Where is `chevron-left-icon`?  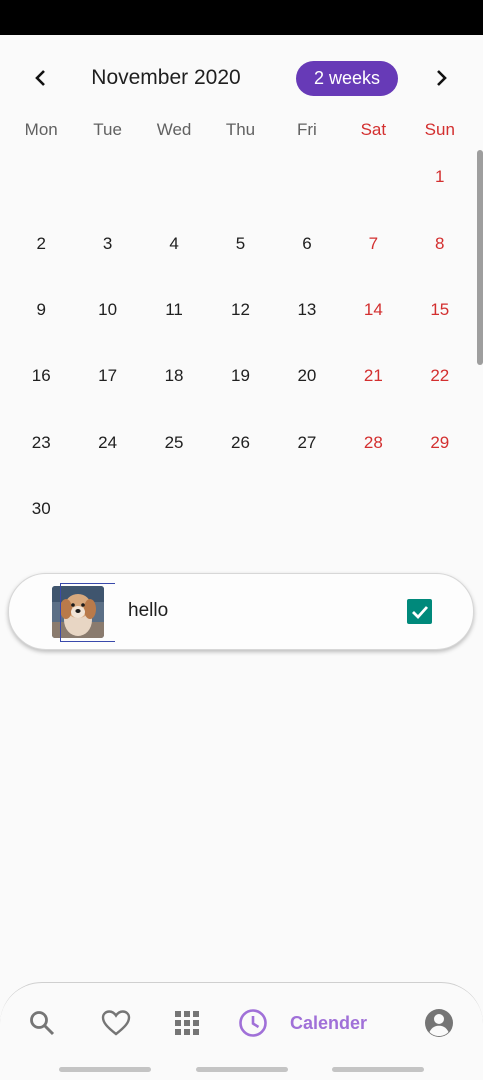
chevron-left-icon is located at coordinates (40, 78).